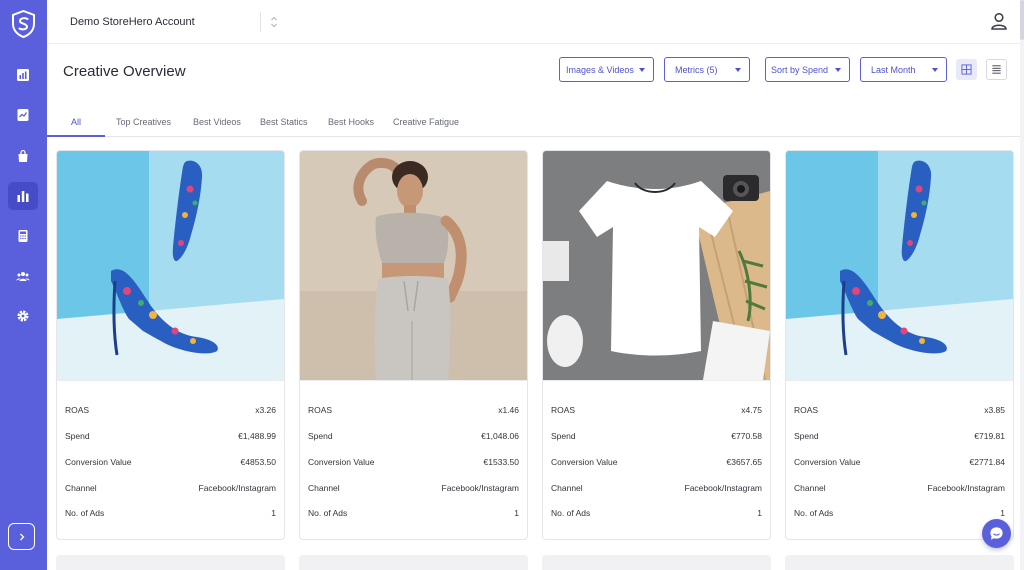 The image size is (1024, 570). Describe the element at coordinates (132, 22) in the screenshot. I see `account-name: Demo StoreHero Account` at that location.